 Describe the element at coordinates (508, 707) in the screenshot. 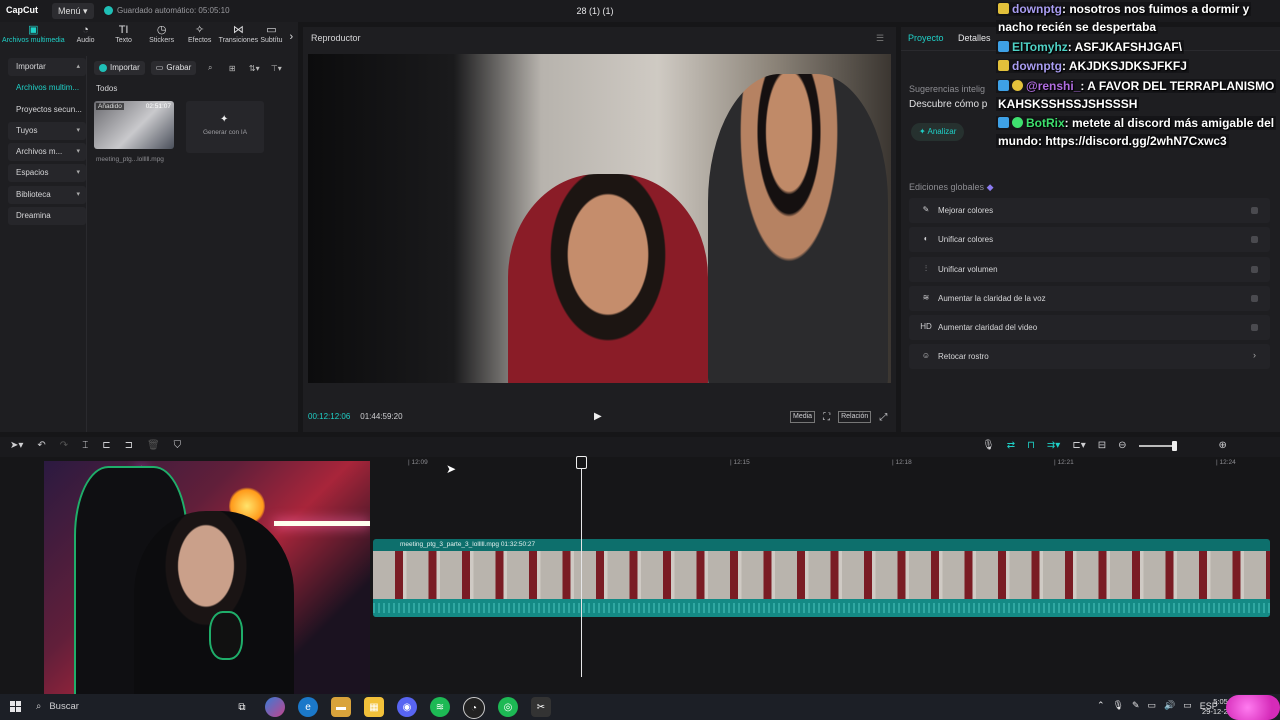

I see `app-icon: ◎` at that location.